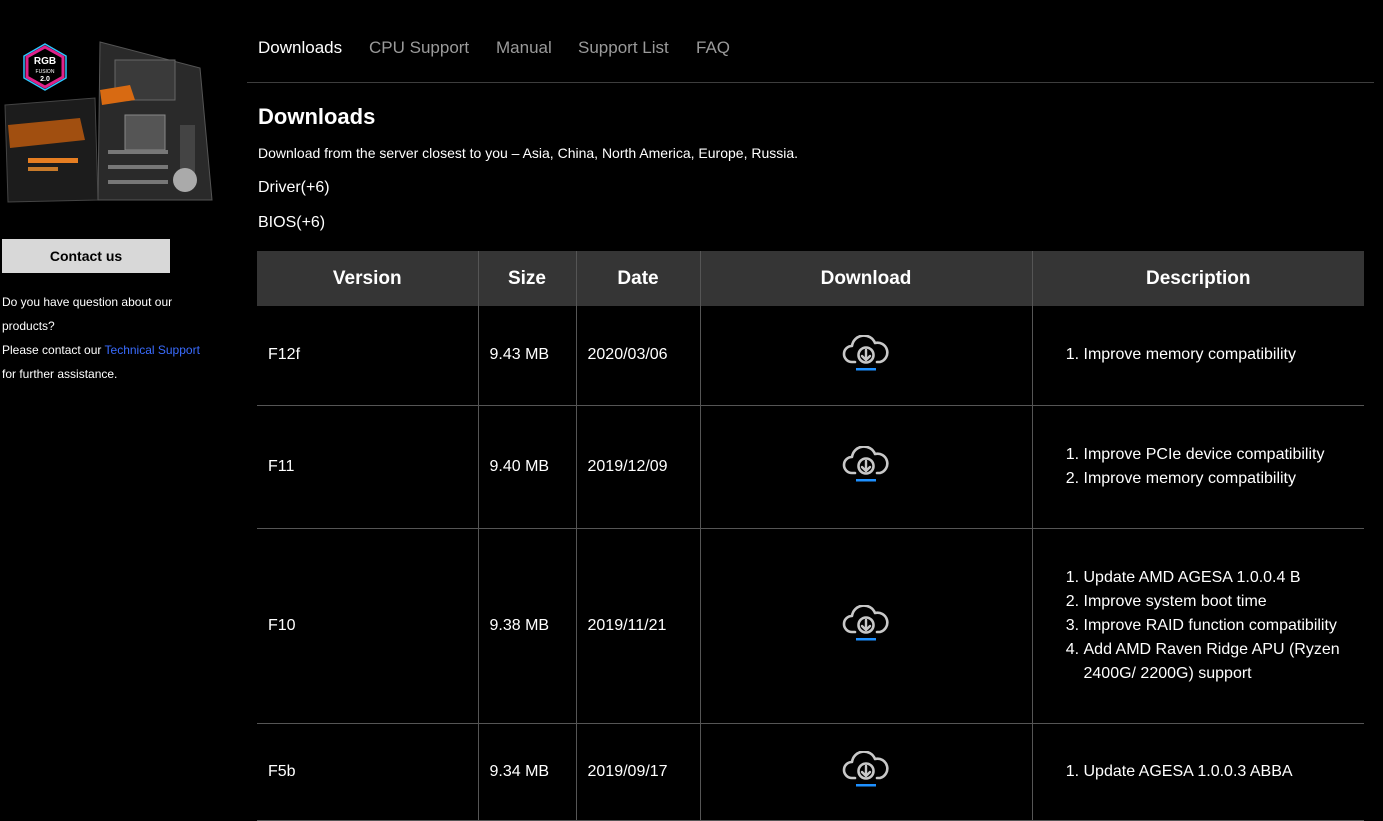 The image size is (1383, 821). Describe the element at coordinates (637, 278) in the screenshot. I see `column-header-date: Date` at that location.